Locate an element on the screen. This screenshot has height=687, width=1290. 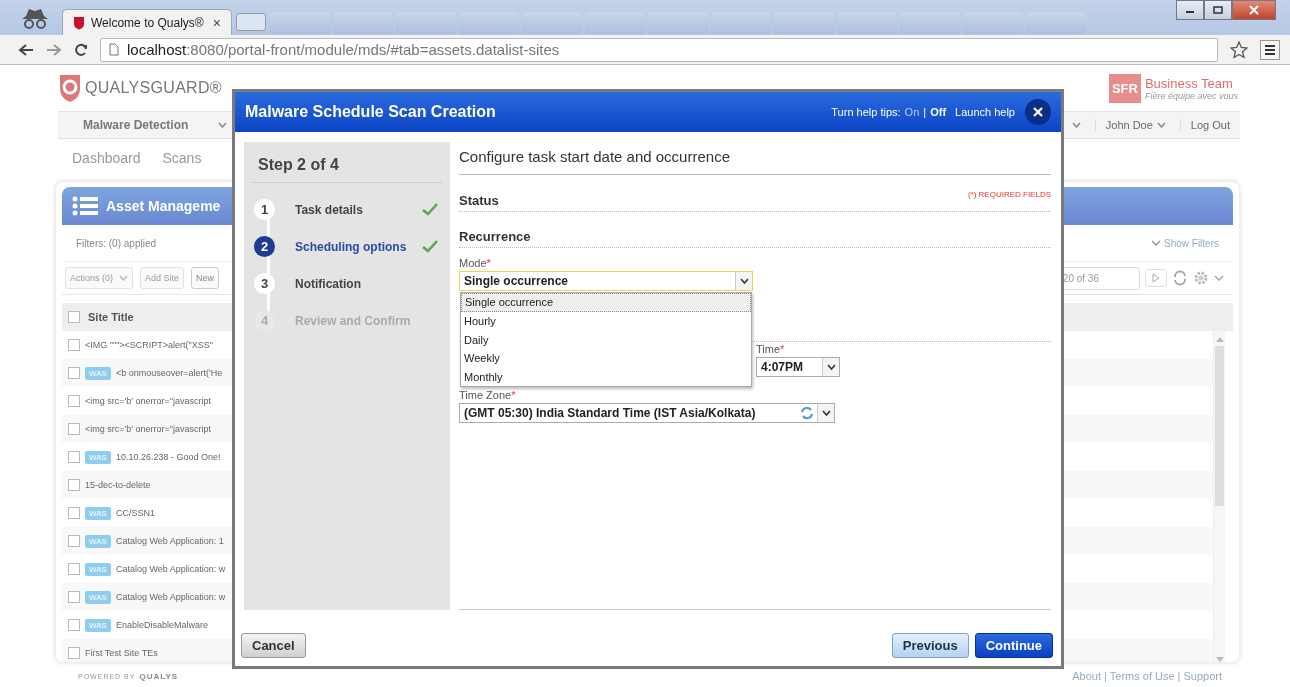
wizard-step: 2 Scheduling options is located at coordinates (352, 246).